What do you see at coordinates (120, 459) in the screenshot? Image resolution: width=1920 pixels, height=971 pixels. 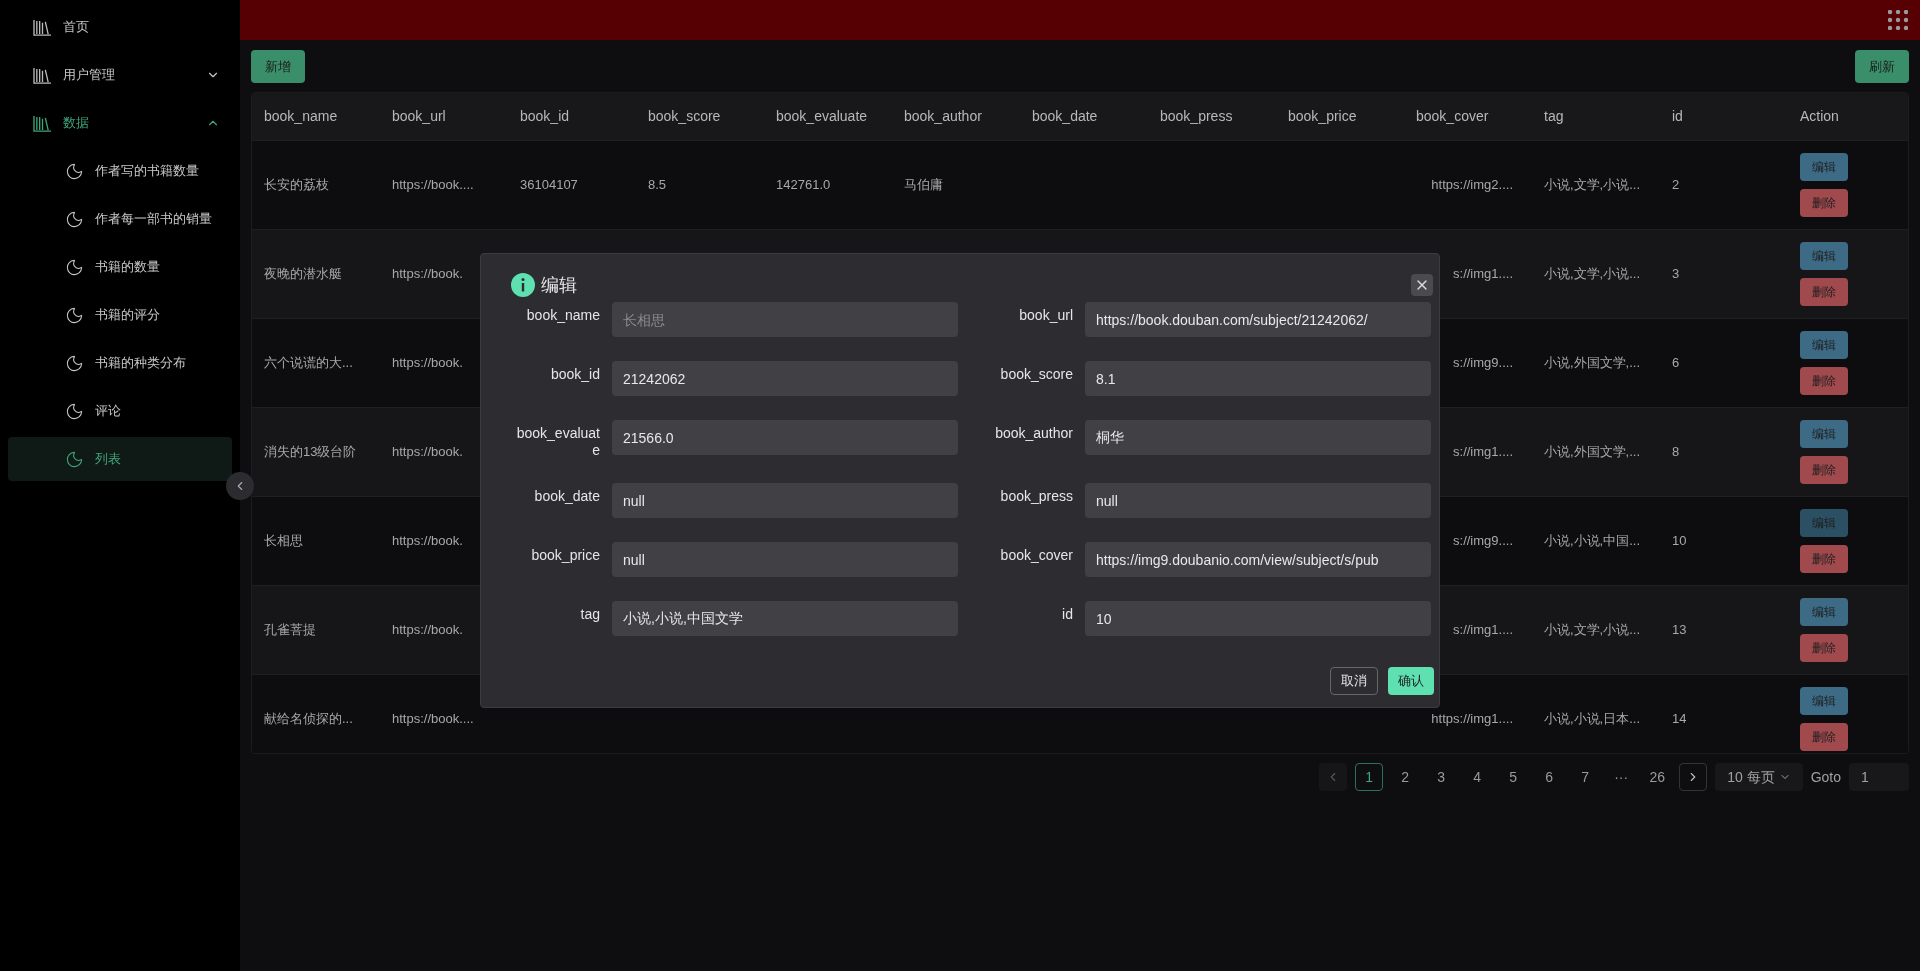 I see `sidebar-item: 列表` at bounding box center [120, 459].